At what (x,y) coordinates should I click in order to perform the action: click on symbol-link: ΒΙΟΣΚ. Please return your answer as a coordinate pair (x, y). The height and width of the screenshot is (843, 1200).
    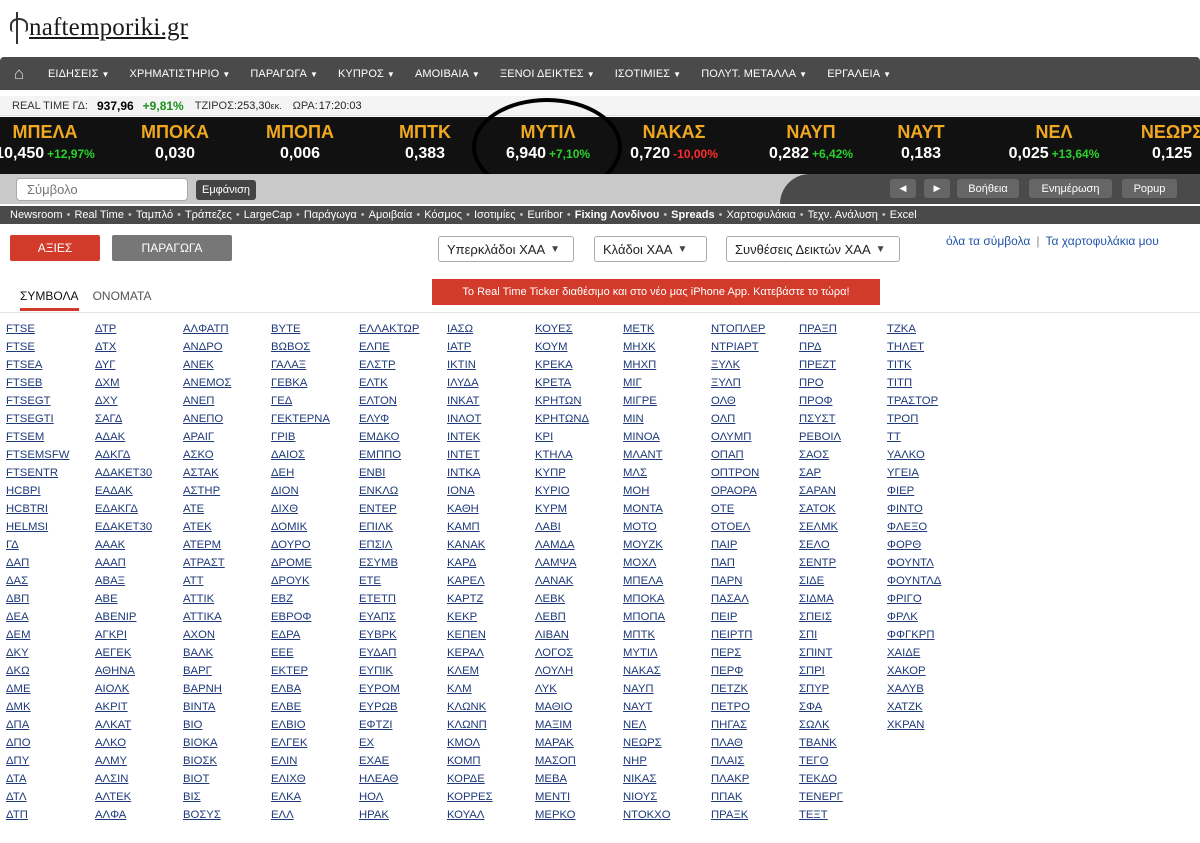
    Looking at the image, I should click on (207, 761).